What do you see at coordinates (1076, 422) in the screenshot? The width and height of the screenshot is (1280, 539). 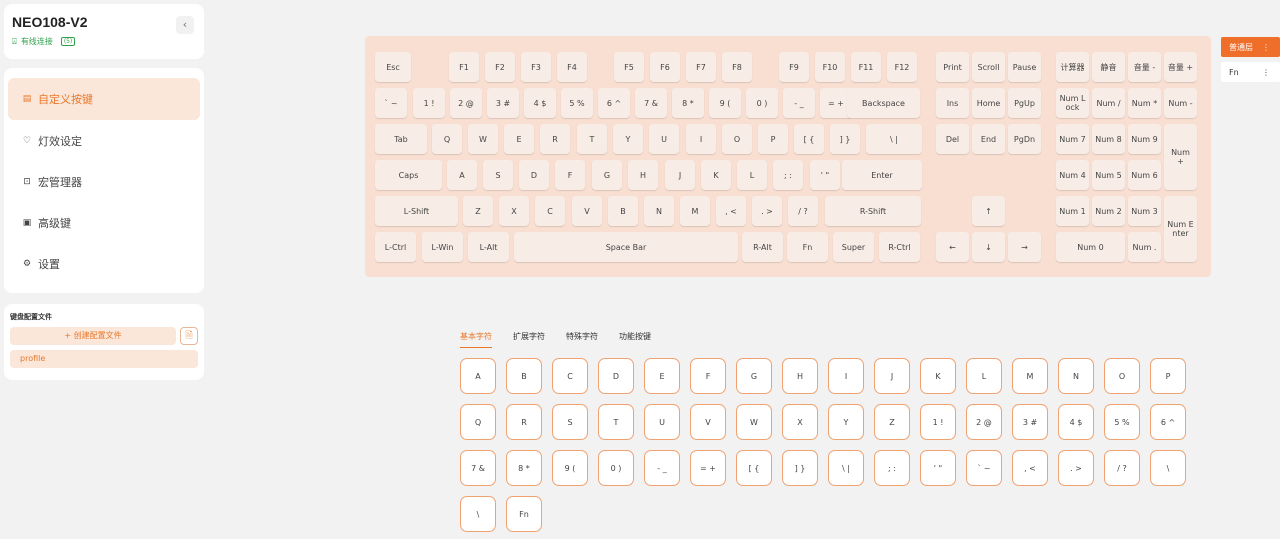 I see `picker-key: 4 $` at bounding box center [1076, 422].